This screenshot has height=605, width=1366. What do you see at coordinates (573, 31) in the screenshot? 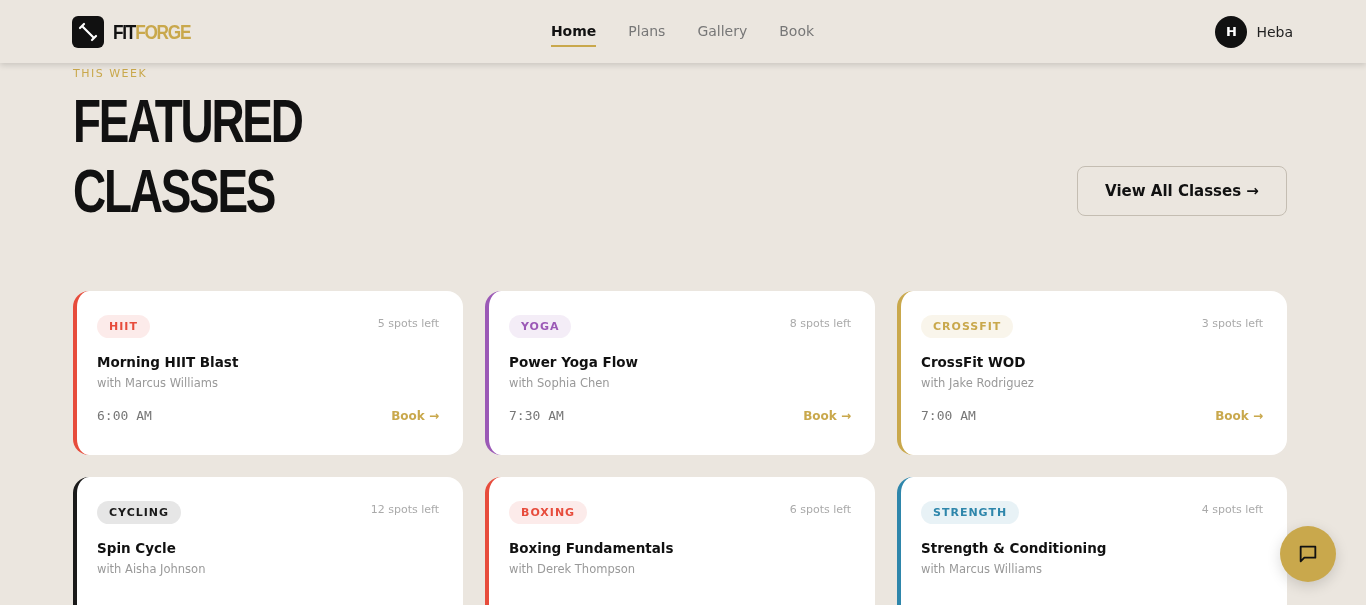
I see `nav-link: Home` at bounding box center [573, 31].